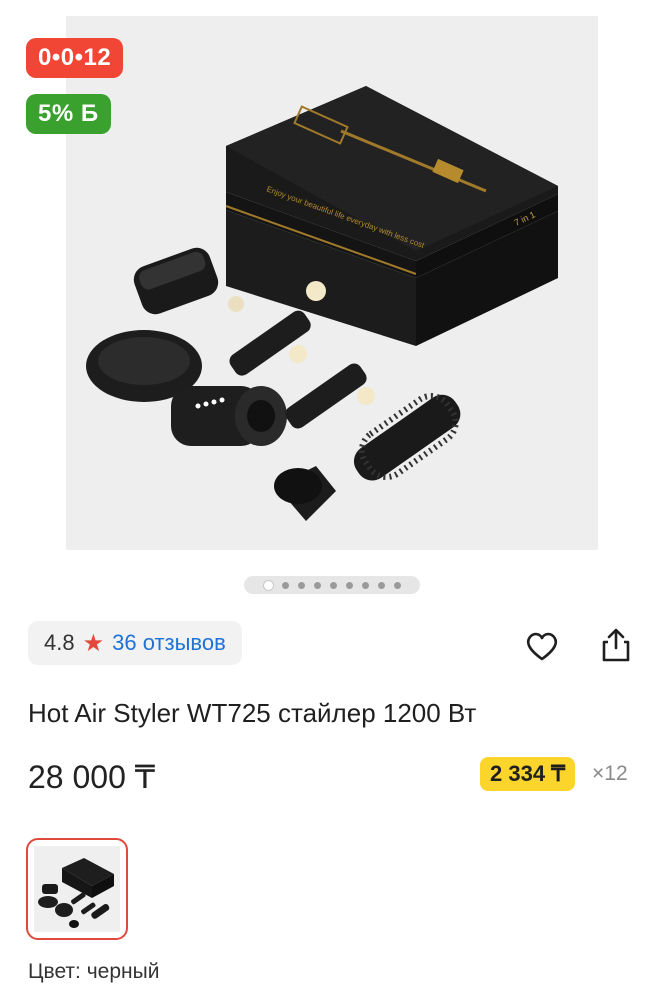 The height and width of the screenshot is (1000, 664). What do you see at coordinates (528, 774) in the screenshot?
I see `installment-badge: 2 334 ₸` at bounding box center [528, 774].